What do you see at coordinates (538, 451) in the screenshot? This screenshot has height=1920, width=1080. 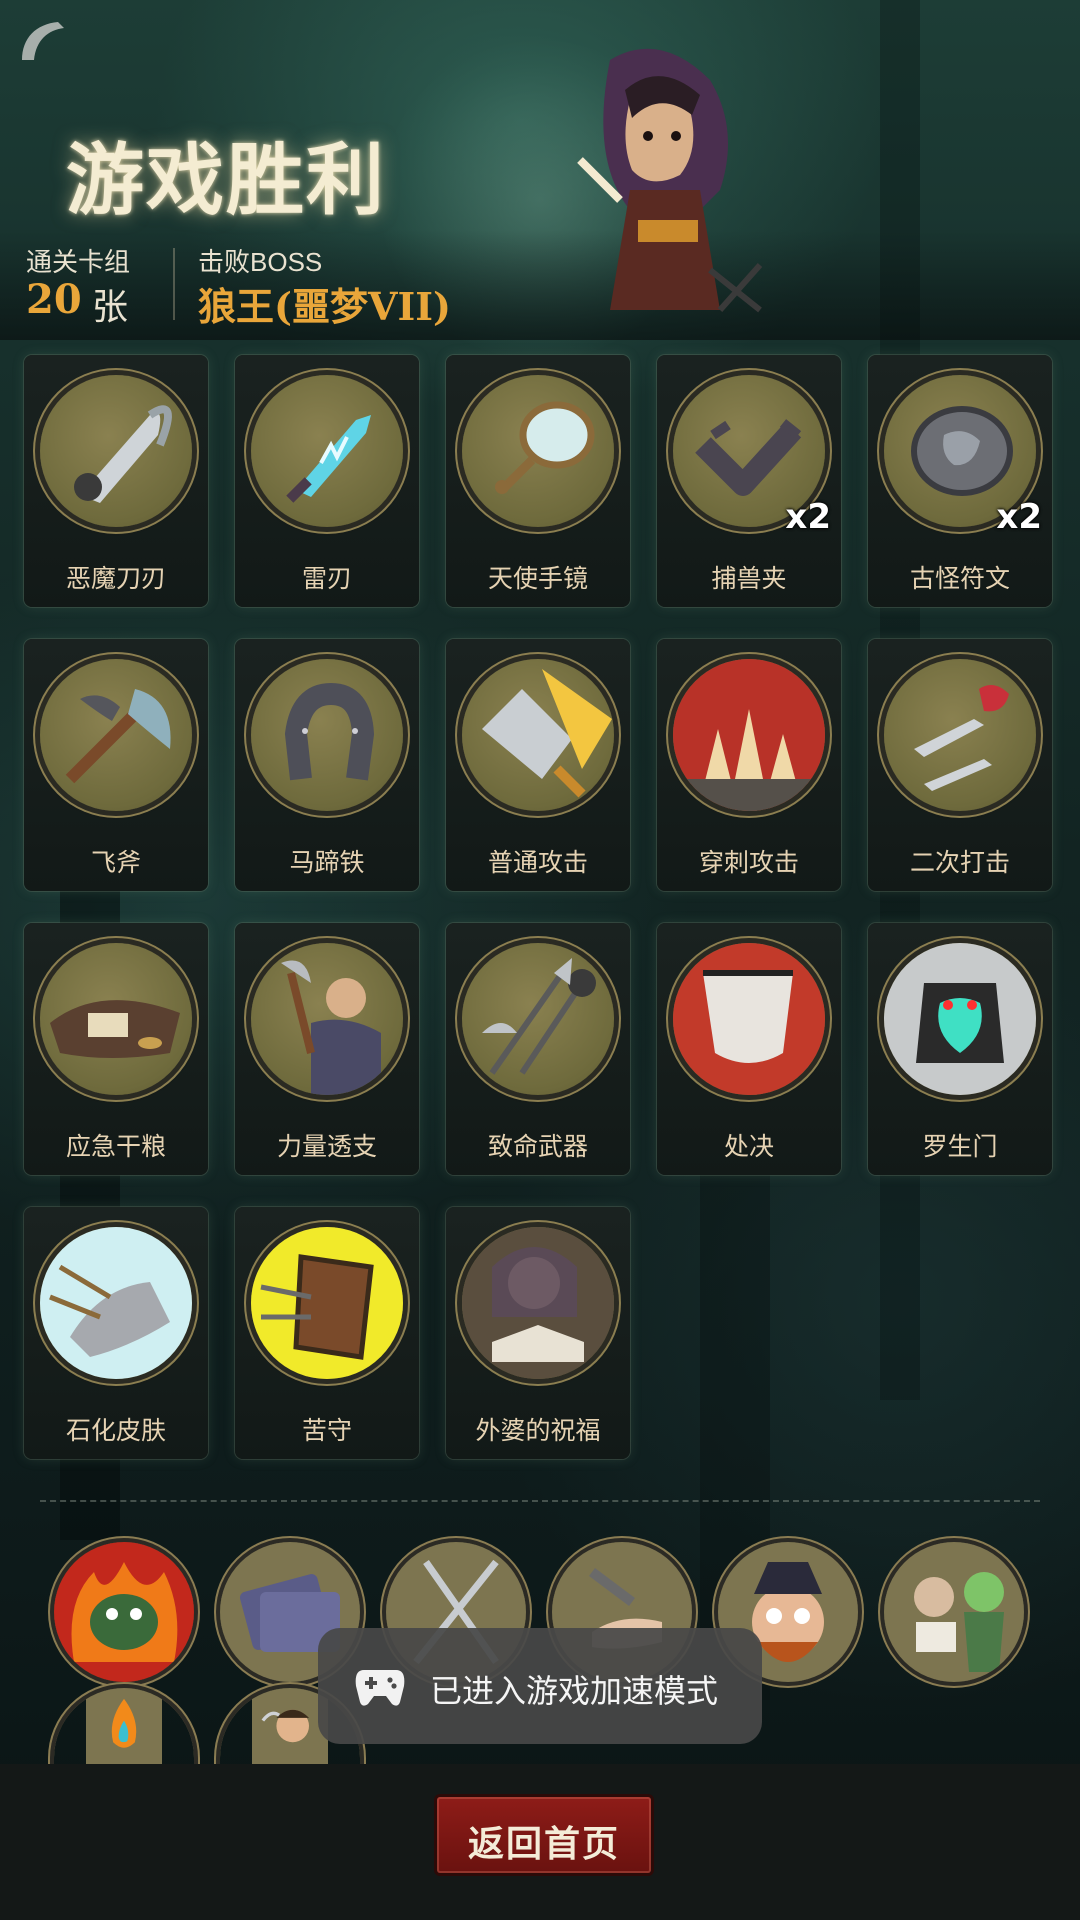 I see `angel-mirror-icon` at bounding box center [538, 451].